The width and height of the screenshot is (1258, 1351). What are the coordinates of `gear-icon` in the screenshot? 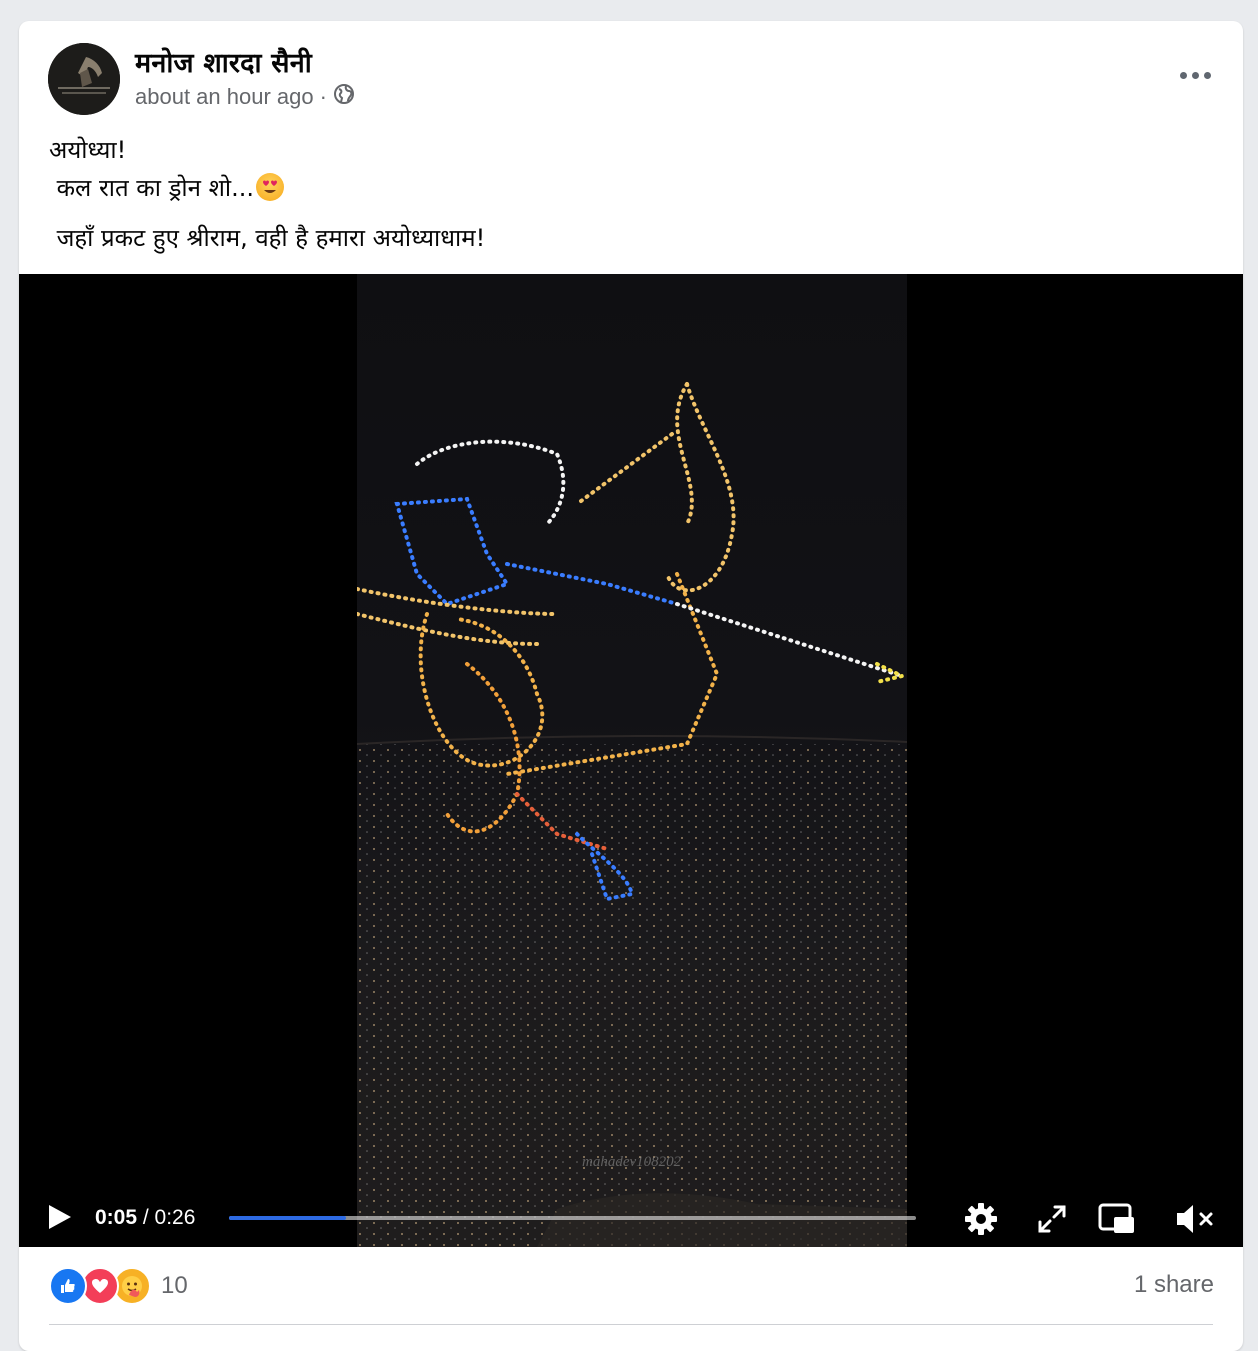 It's located at (981, 1219).